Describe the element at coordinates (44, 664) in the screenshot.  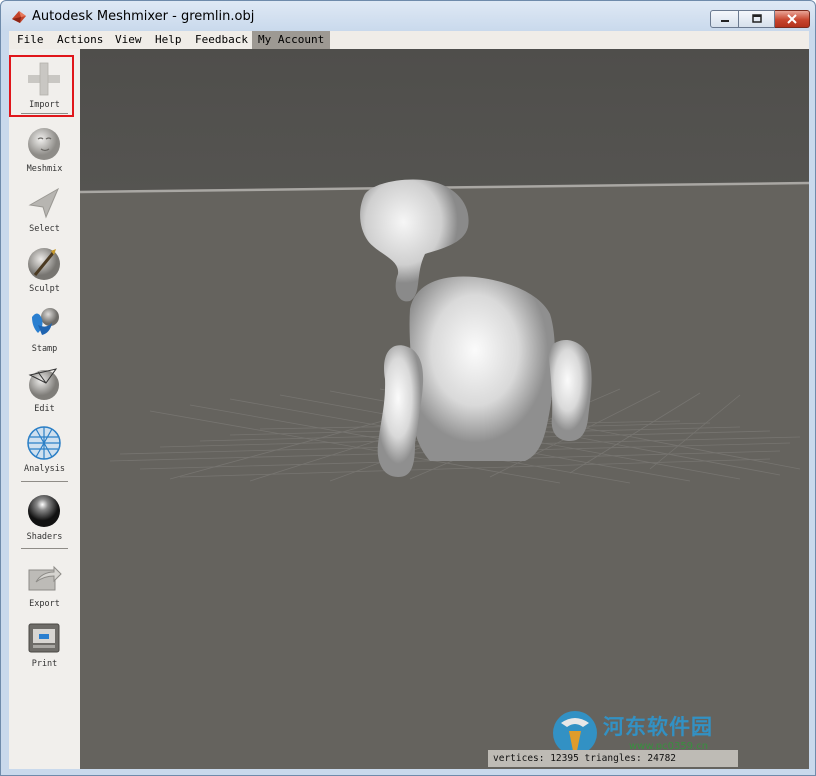
I see `tool-print-label: Print` at that location.